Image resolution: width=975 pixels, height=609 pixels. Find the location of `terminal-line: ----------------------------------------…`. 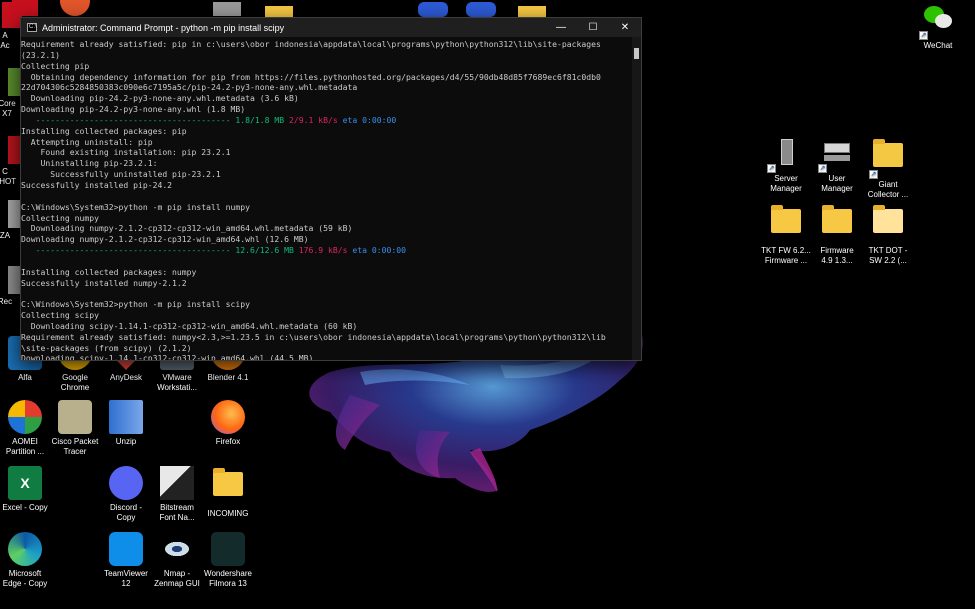

terminal-line: ----------------------------------------… is located at coordinates (326, 250).